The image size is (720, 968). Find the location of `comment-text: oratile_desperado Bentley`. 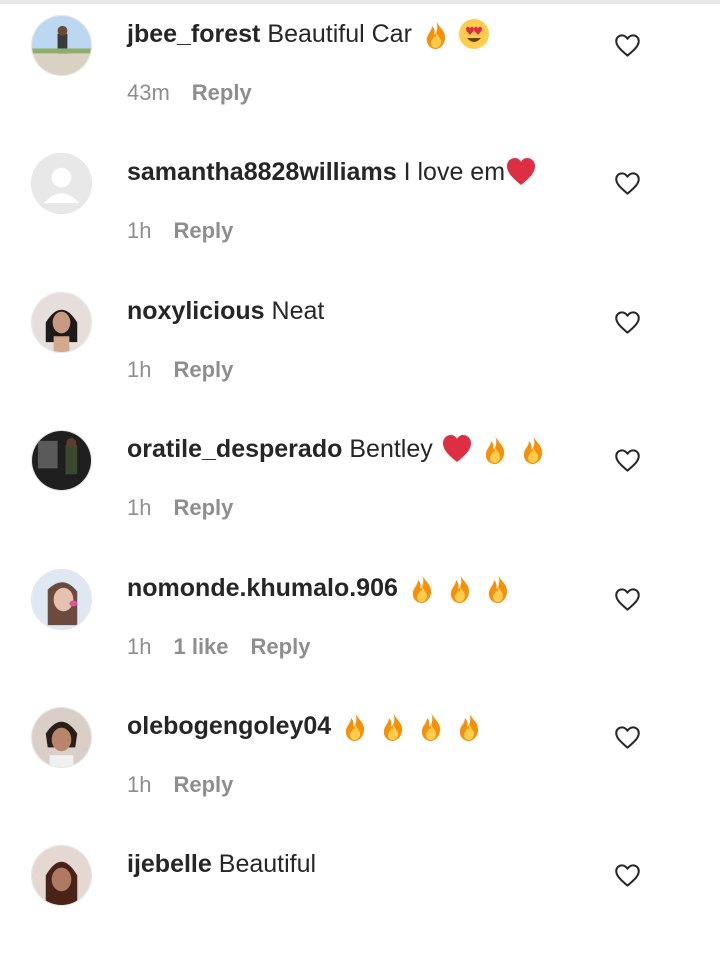

comment-text: oratile_desperado Bentley is located at coordinates (338, 449).